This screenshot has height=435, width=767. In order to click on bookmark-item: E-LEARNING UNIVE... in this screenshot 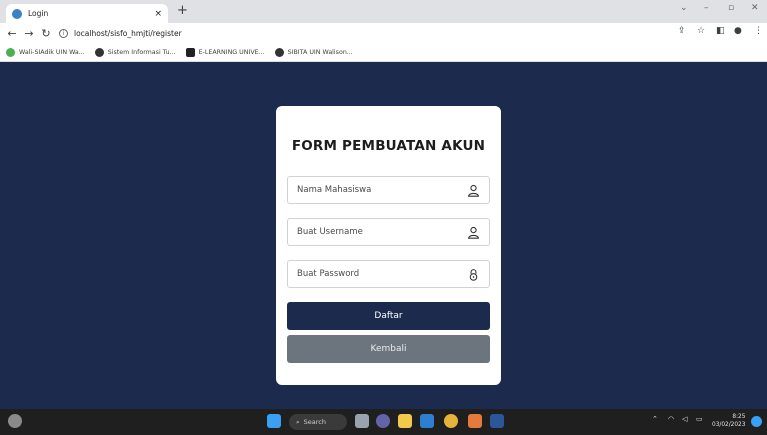, I will do `click(225, 52)`.